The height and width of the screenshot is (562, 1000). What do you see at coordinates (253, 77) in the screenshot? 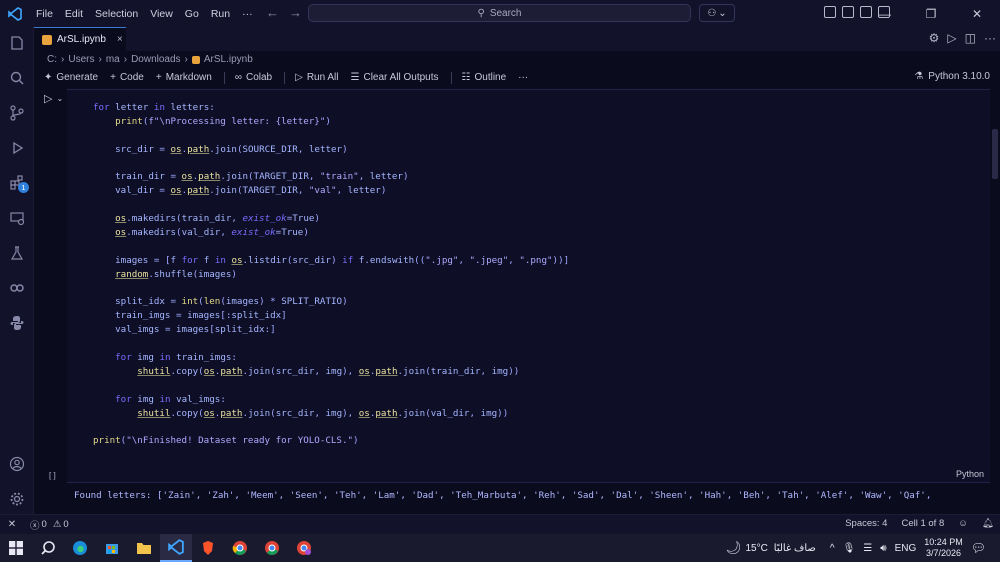
I see `colab-button: ∞ Colab` at bounding box center [253, 77].